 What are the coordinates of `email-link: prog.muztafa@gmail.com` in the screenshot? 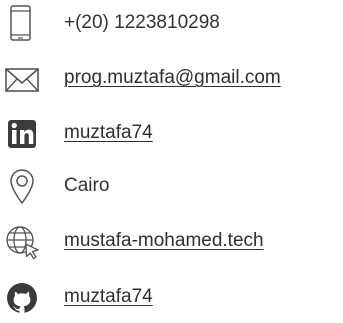 It's located at (172, 78).